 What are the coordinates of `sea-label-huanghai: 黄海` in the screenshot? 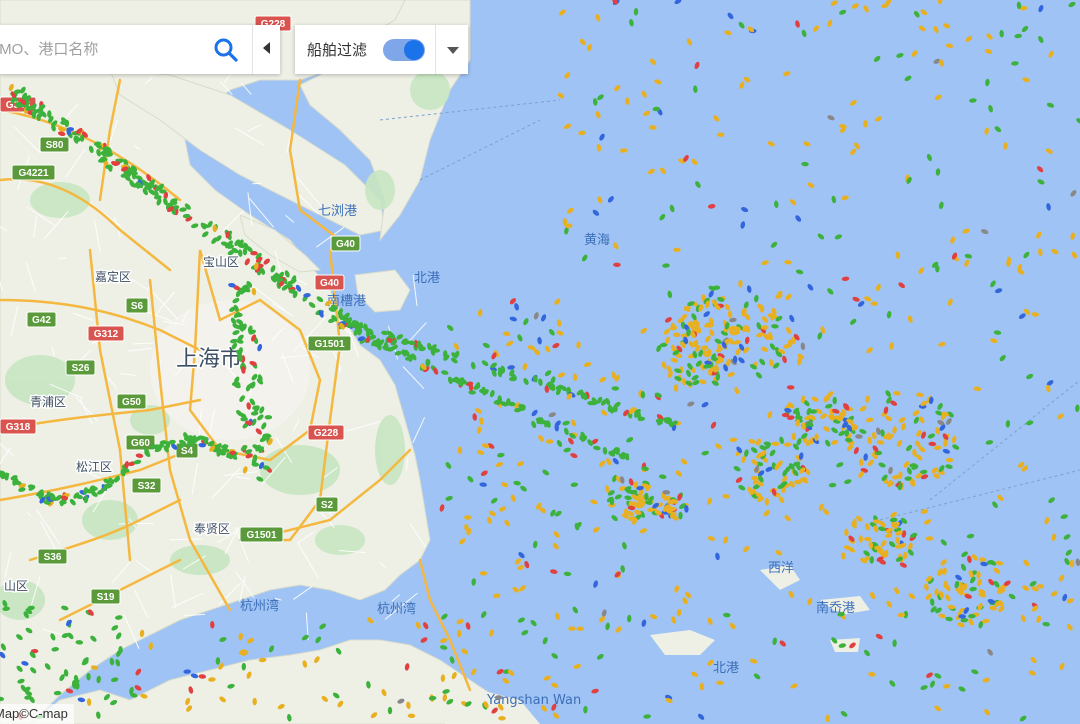 It's located at (597, 240).